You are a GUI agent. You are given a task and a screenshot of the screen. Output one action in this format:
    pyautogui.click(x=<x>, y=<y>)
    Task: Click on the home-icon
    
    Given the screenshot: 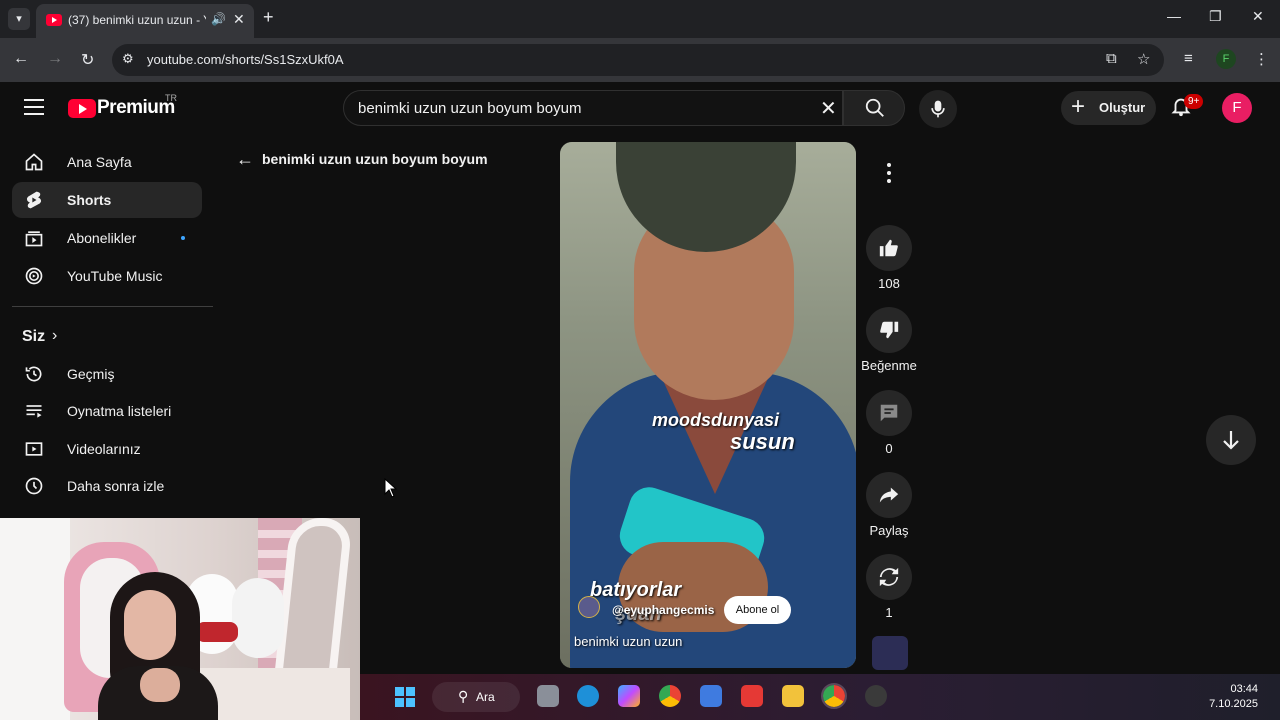 What is the action you would take?
    pyautogui.click(x=34, y=162)
    